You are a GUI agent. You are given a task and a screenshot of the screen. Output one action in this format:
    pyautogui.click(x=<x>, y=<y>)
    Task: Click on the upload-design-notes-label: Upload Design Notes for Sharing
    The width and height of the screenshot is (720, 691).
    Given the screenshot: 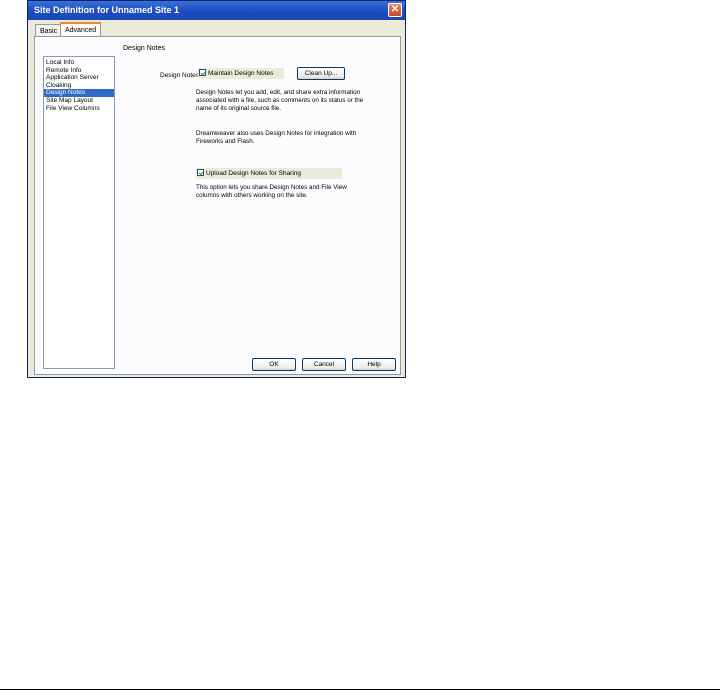 What is the action you would take?
    pyautogui.click(x=254, y=173)
    